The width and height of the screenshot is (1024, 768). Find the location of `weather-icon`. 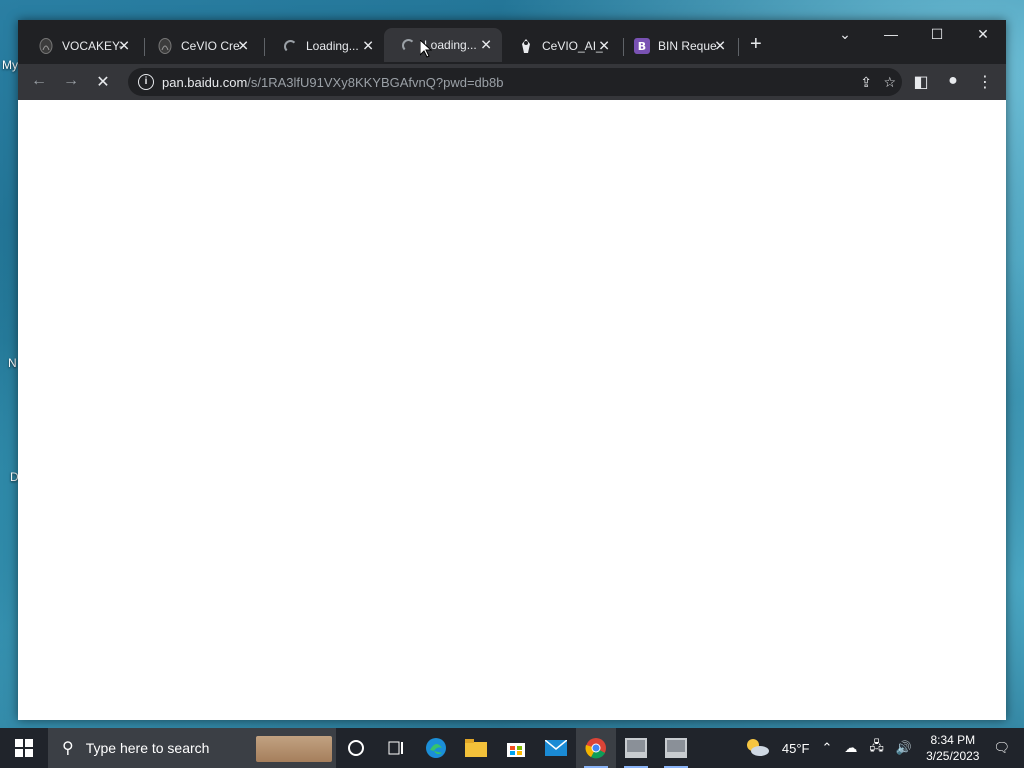

weather-icon is located at coordinates (757, 748).